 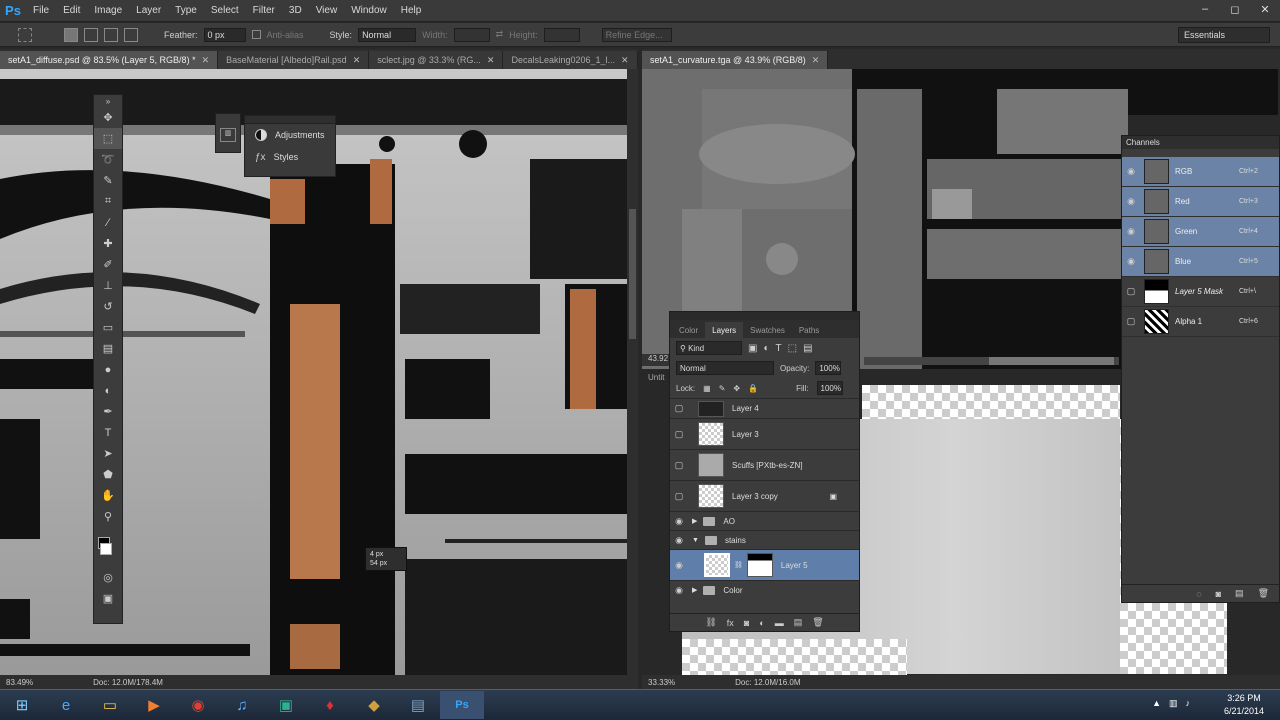 What do you see at coordinates (767, 465) in the screenshot?
I see `layer-name: Scuffs [PXtb-es-ZN]` at bounding box center [767, 465].